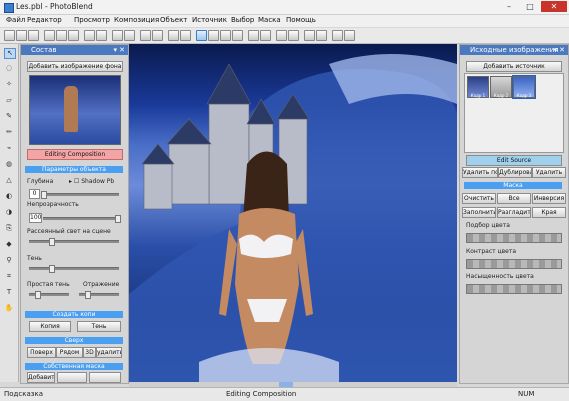 The width and height of the screenshot is (569, 401). I want to click on menu-file: Файл, so click(15, 20).